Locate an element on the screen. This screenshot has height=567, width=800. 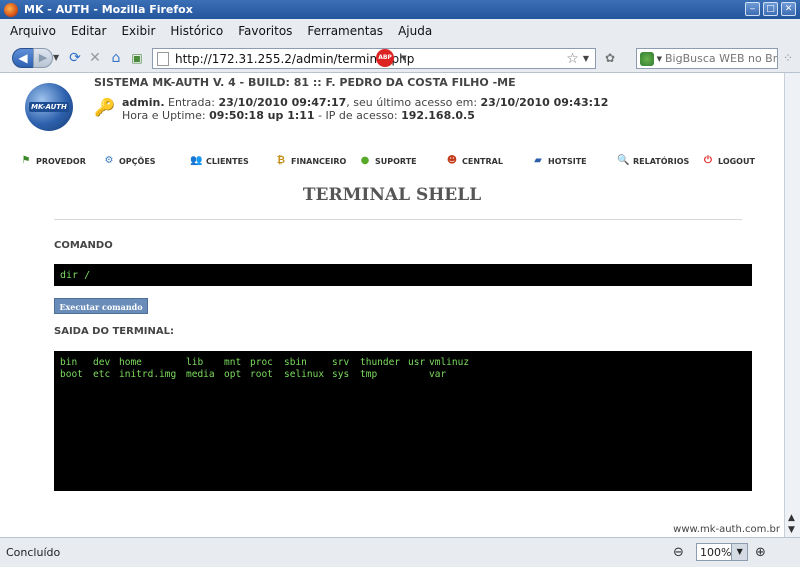
reload-icon: ⟳ is located at coordinates (75, 58).